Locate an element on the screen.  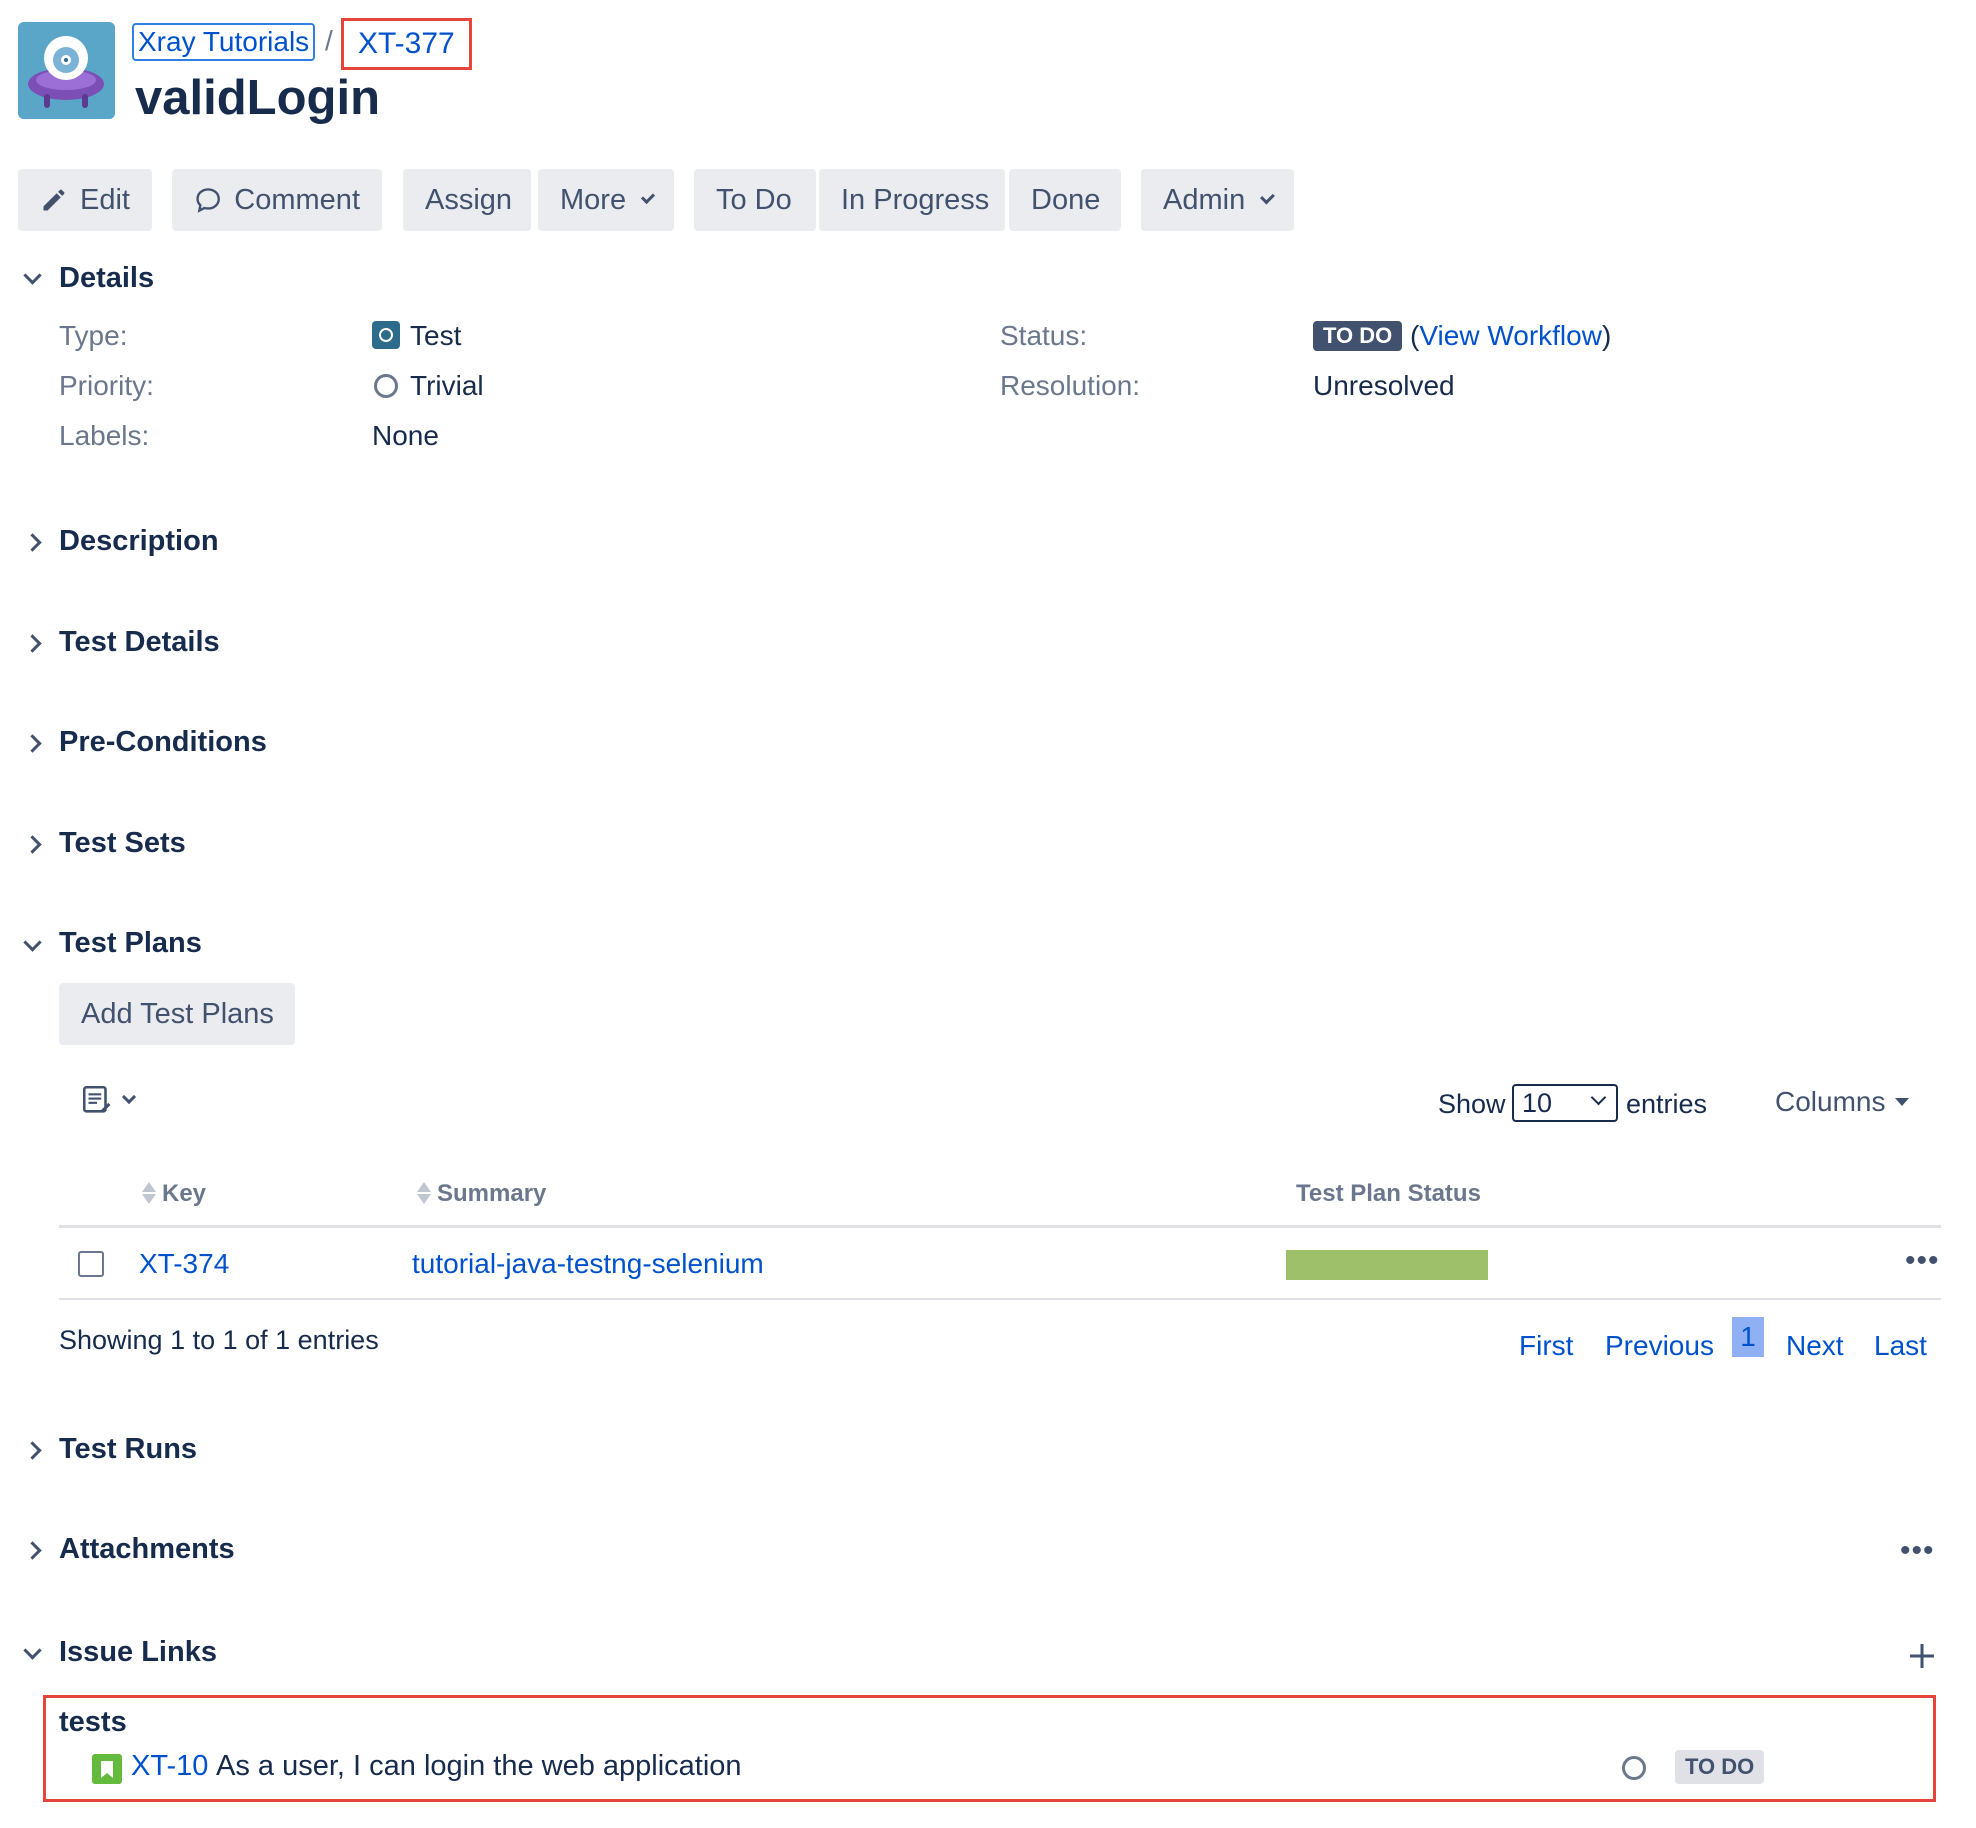
todo-button-label: To Do is located at coordinates (754, 200).